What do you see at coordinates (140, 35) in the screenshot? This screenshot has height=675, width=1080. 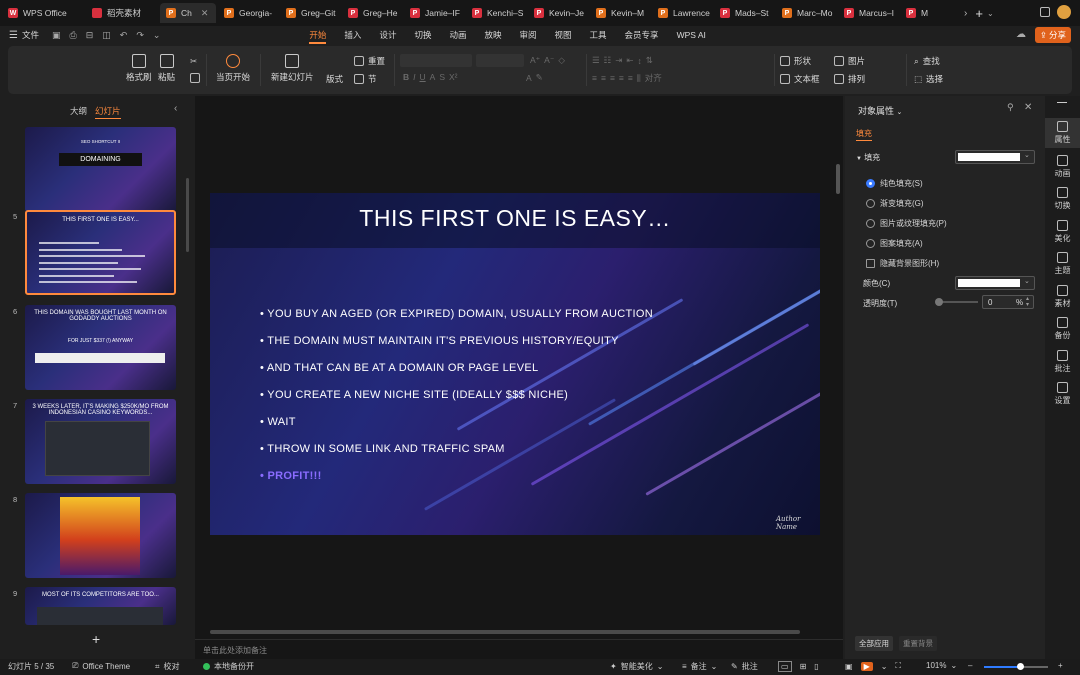 I see `redo-icon: ↷` at bounding box center [140, 35].